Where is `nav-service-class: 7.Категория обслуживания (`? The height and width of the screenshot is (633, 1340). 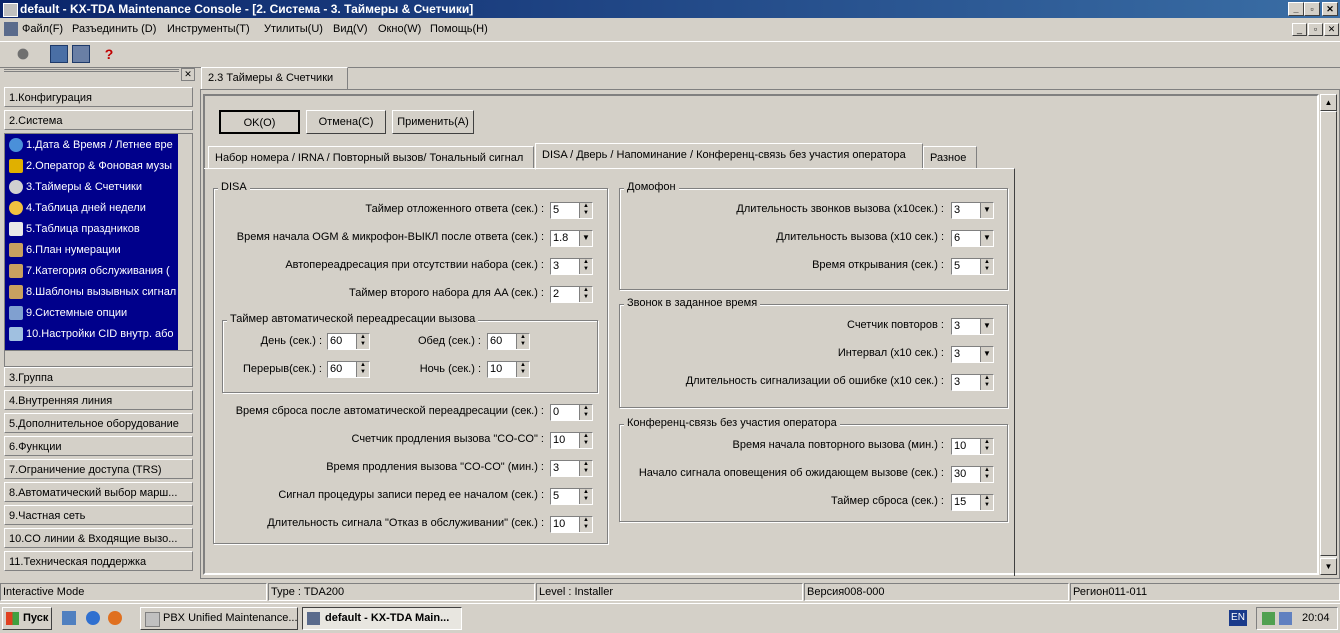 nav-service-class: 7.Категория обслуживания ( is located at coordinates (94, 271).